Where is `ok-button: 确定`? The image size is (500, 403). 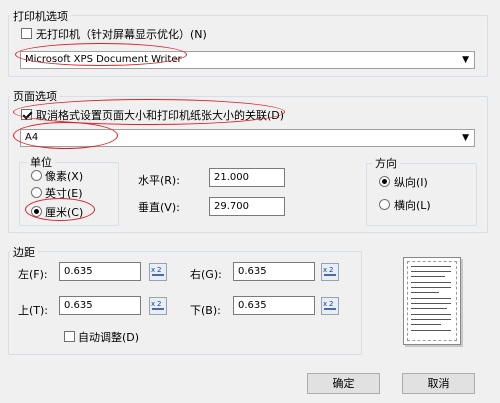 ok-button: 确定 is located at coordinates (343, 383).